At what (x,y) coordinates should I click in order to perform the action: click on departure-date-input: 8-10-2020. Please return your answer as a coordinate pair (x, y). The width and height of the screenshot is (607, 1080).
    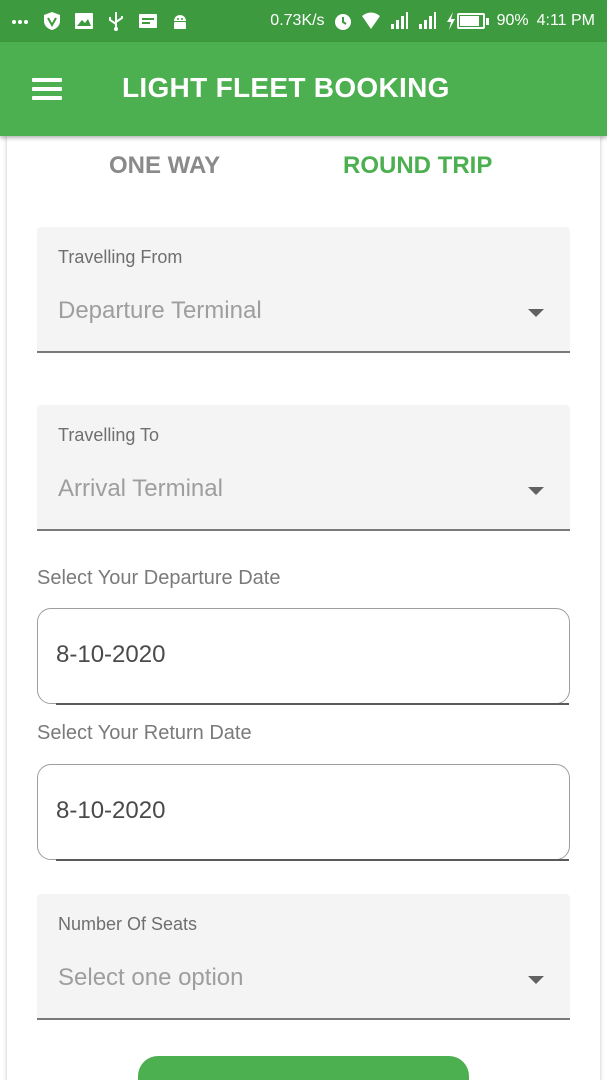
    Looking at the image, I should click on (303, 656).